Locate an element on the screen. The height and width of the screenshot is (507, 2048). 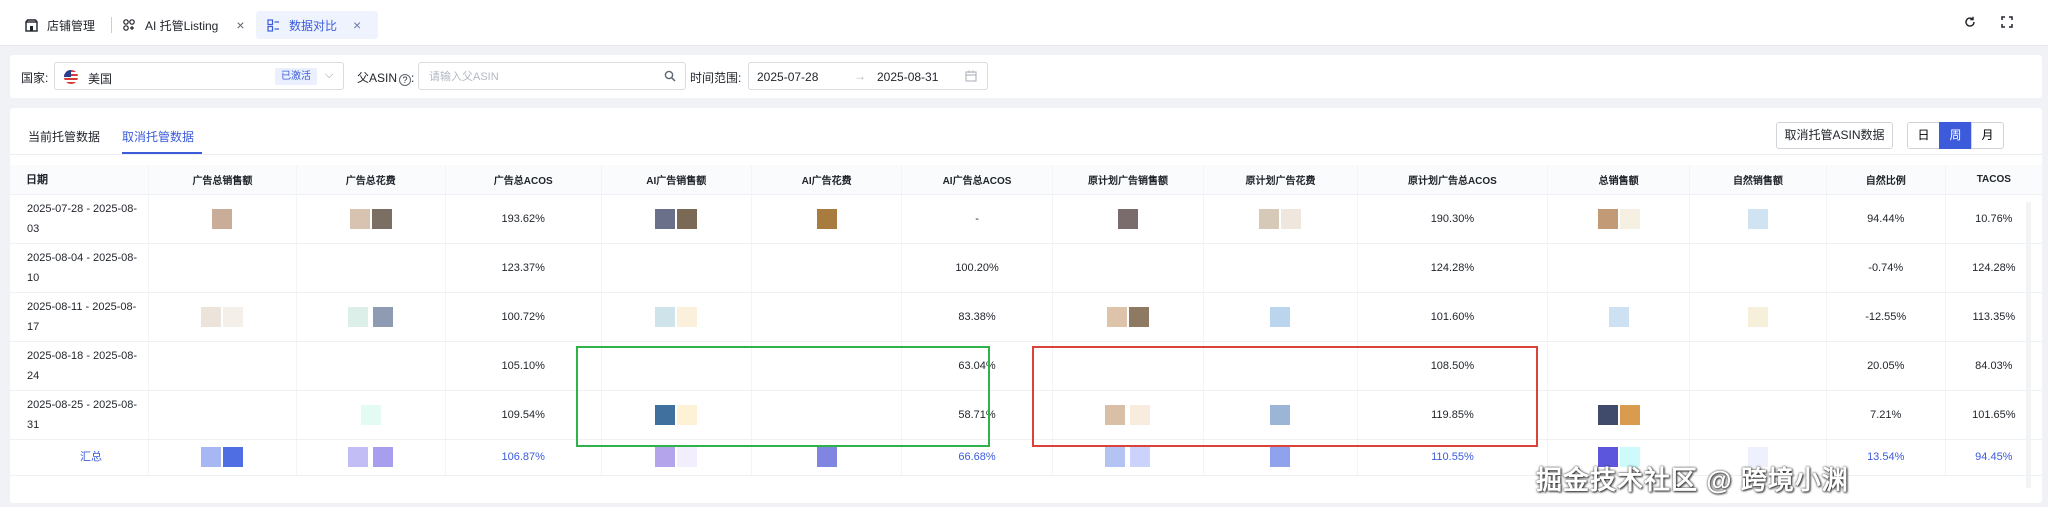
column-header: 总销售额 is located at coordinates (1618, 180).